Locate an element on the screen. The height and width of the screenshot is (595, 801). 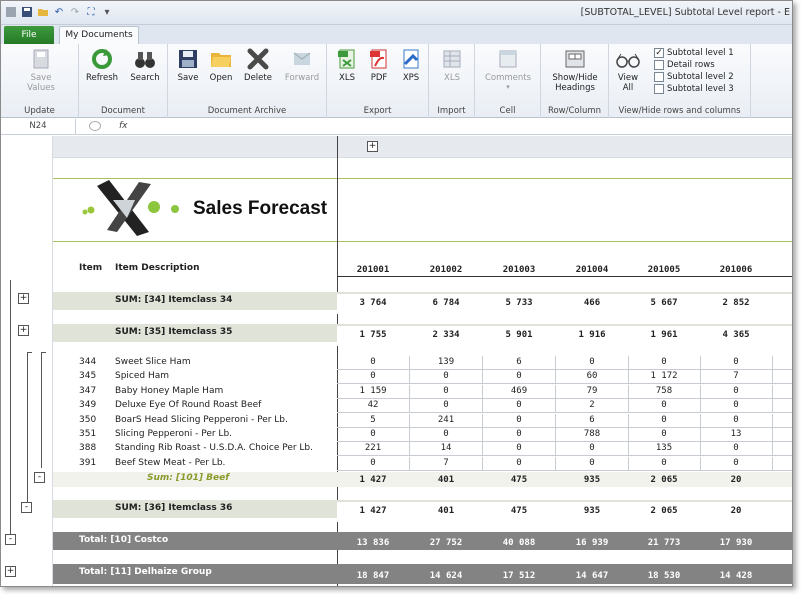
cell-value: 1 916 is located at coordinates (592, 335).